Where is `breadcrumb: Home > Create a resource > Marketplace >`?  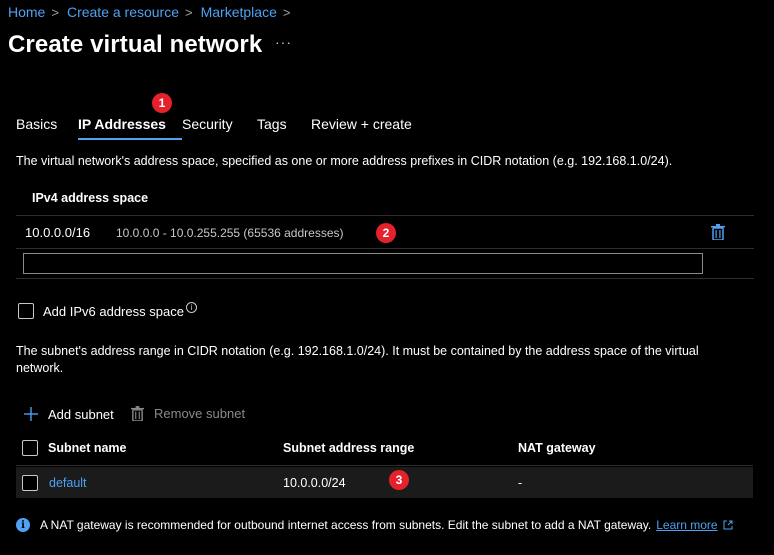 breadcrumb: Home > Create a resource > Marketplace > is located at coordinates (153, 12).